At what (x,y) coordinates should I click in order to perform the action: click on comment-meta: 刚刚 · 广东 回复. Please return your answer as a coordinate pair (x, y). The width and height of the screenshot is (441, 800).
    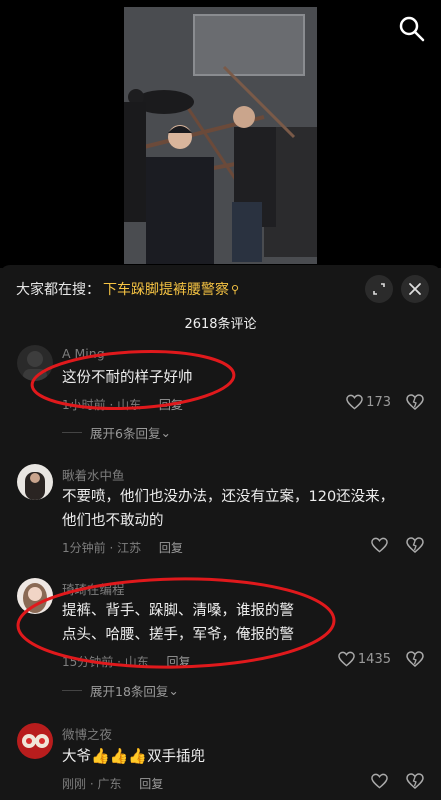
    Looking at the image, I should click on (112, 783).